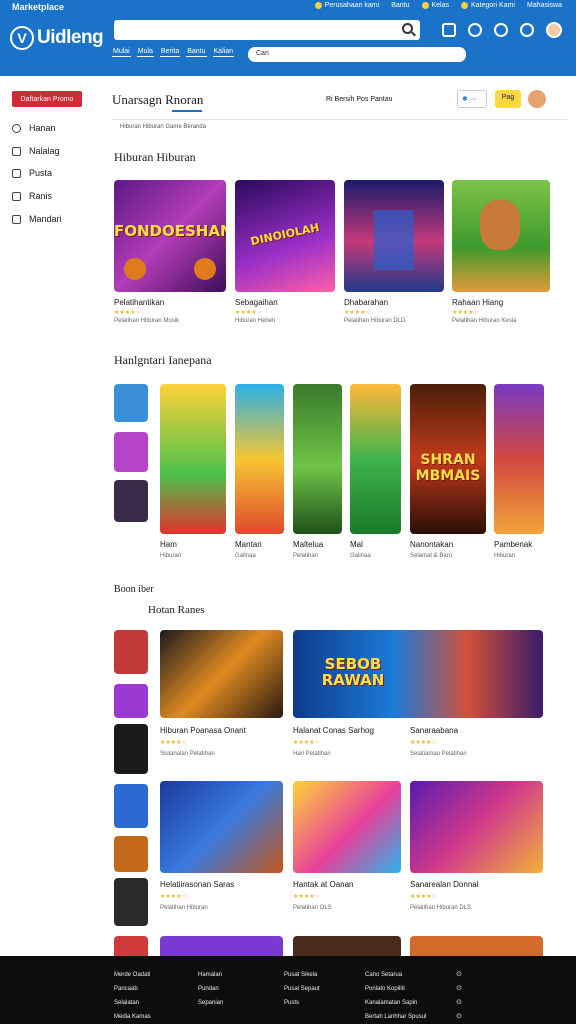 The image size is (576, 1024). What do you see at coordinates (477, 302) in the screenshot?
I see `card-title: Rahaan Hiang` at bounding box center [477, 302].